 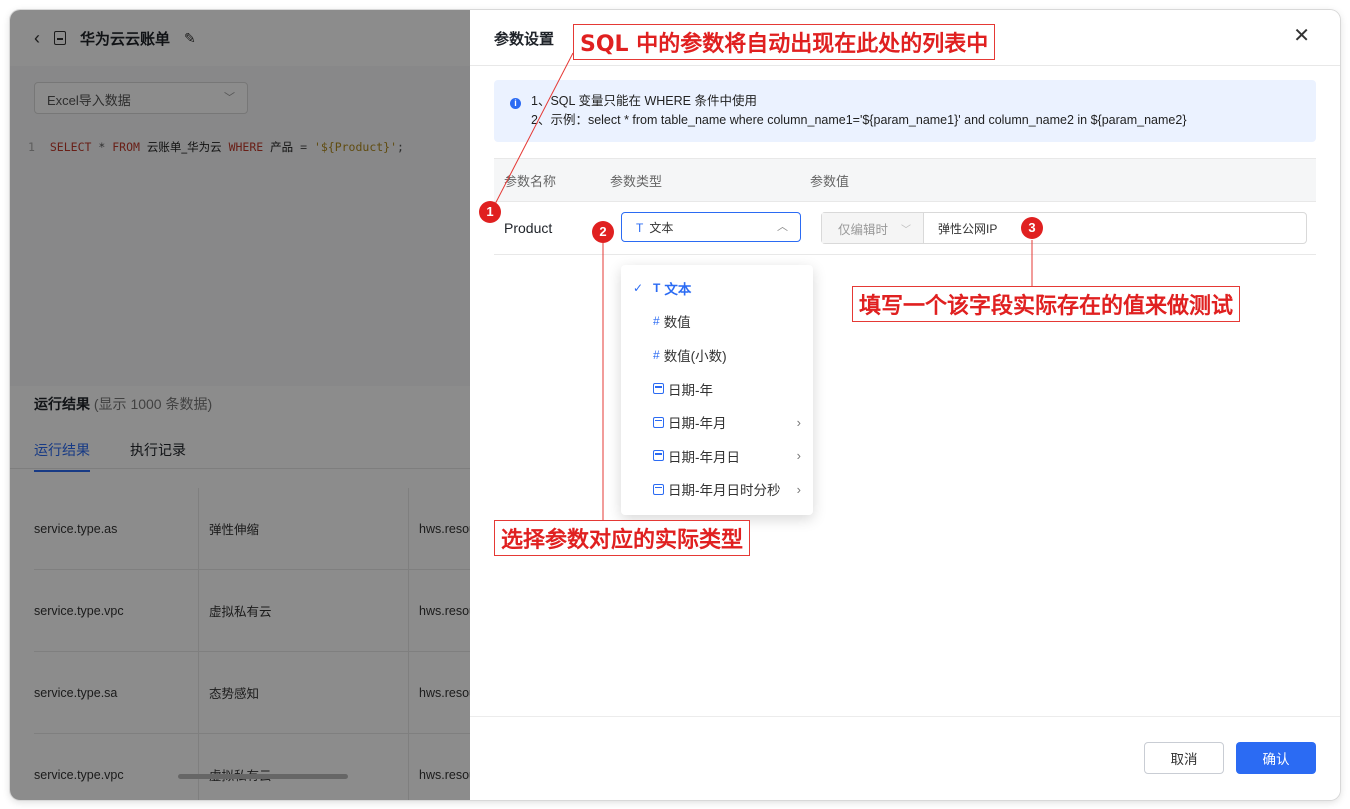 I want to click on parameter-value-group: 仅编辑时 ﹀ 弹性公网IP, so click(x=1064, y=228).